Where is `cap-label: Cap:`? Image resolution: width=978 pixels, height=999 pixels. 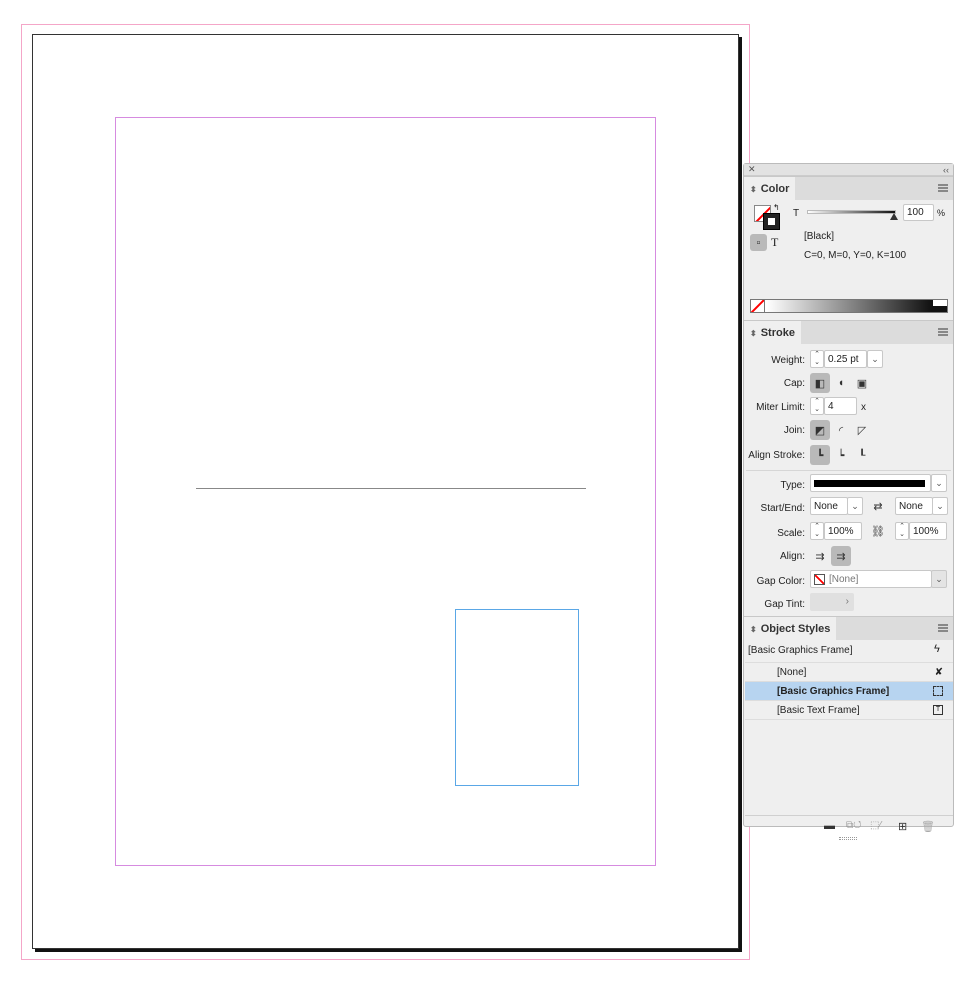
cap-label: Cap: is located at coordinates (794, 383).